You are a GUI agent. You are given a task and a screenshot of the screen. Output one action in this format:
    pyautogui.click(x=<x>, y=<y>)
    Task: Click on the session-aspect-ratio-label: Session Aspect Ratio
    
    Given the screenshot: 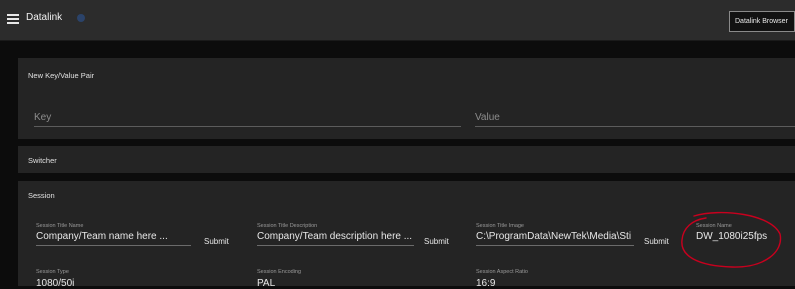 What is the action you would take?
    pyautogui.click(x=502, y=272)
    